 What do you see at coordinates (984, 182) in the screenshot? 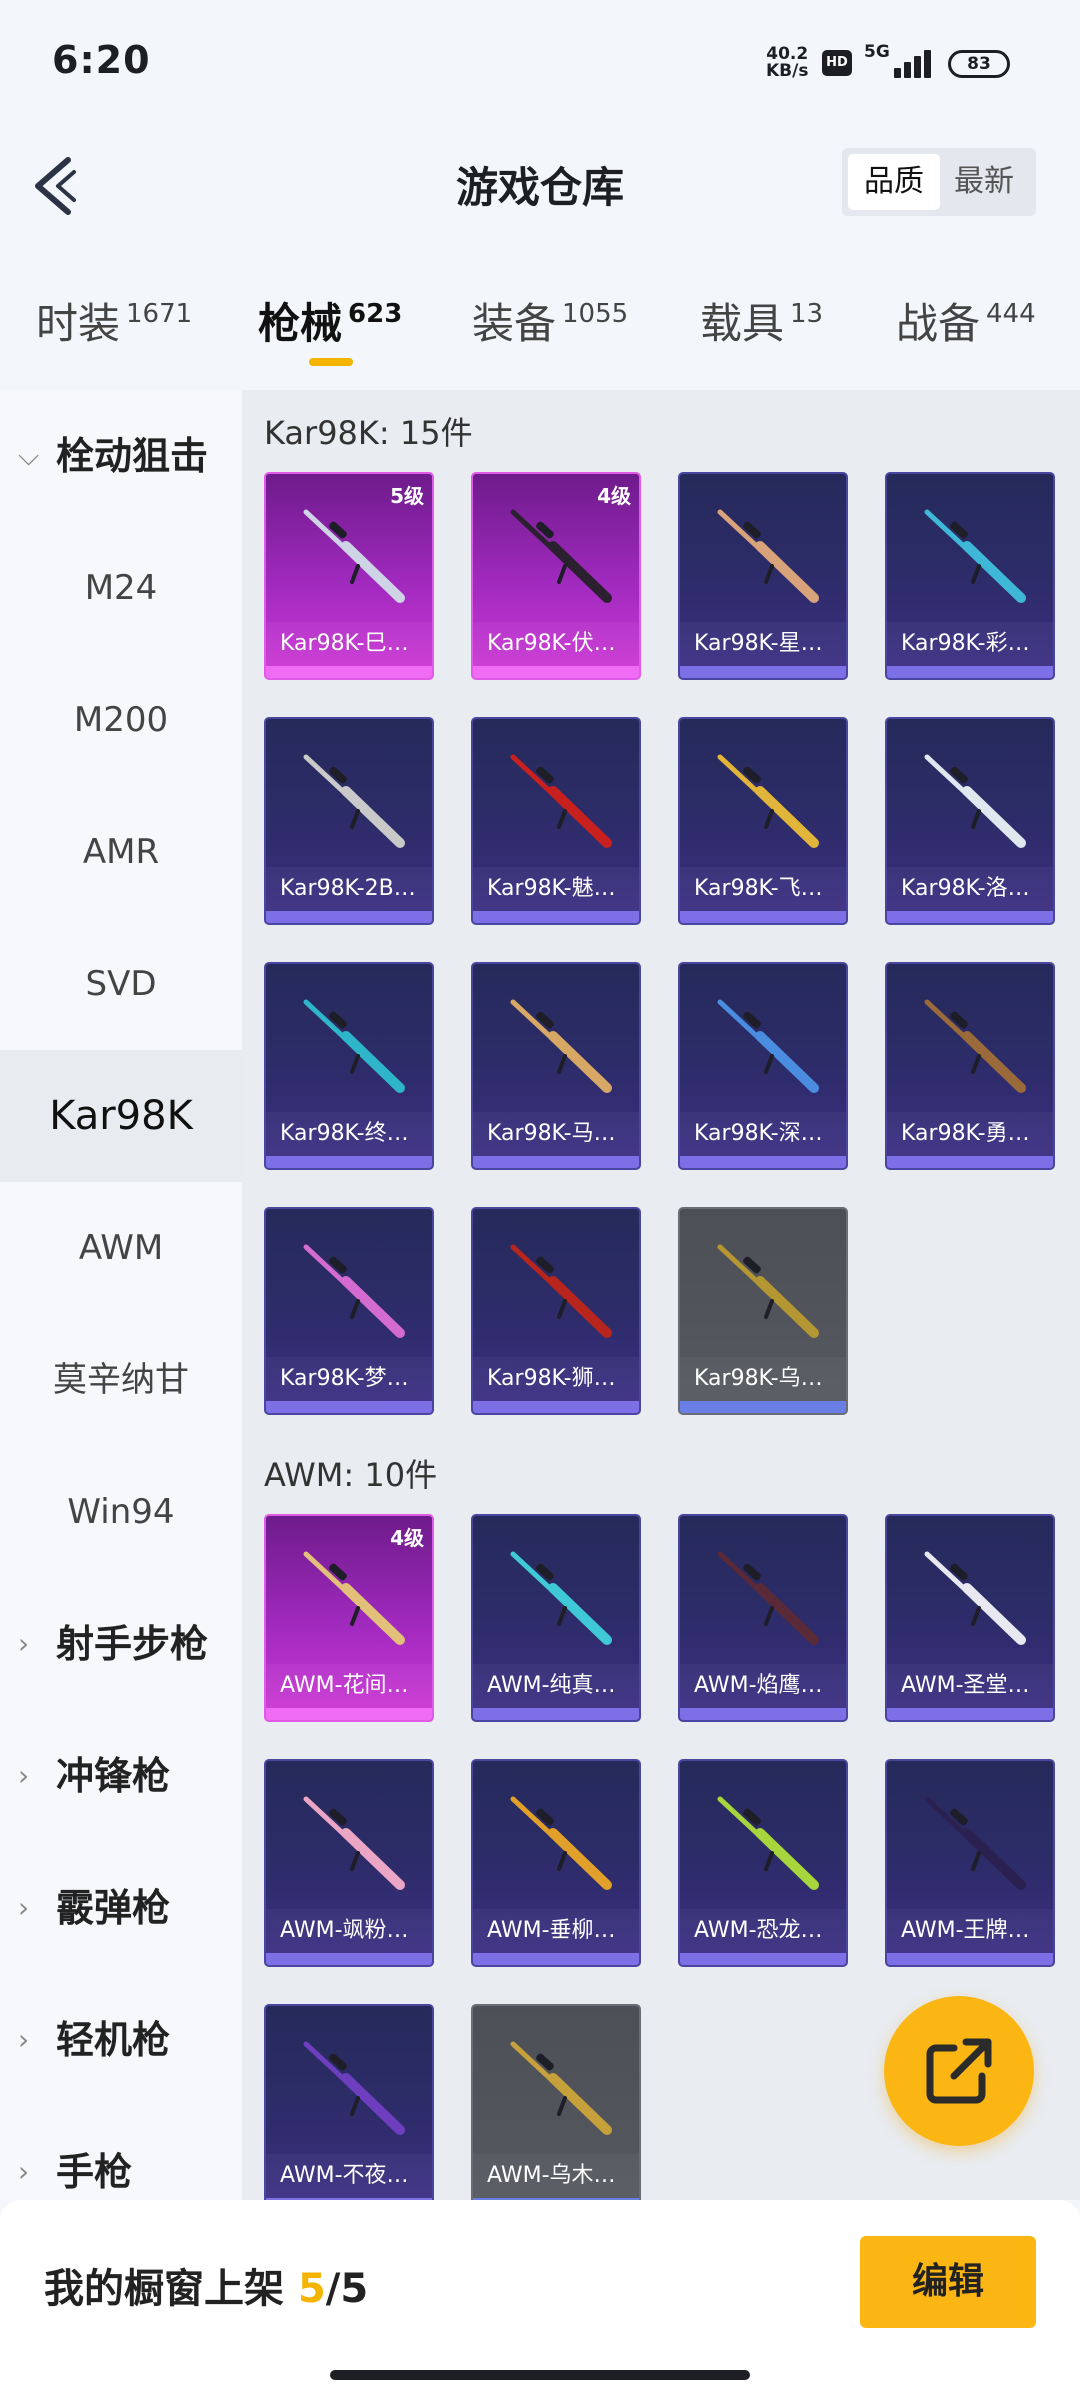
I see `sort-latest-button: 最新` at bounding box center [984, 182].